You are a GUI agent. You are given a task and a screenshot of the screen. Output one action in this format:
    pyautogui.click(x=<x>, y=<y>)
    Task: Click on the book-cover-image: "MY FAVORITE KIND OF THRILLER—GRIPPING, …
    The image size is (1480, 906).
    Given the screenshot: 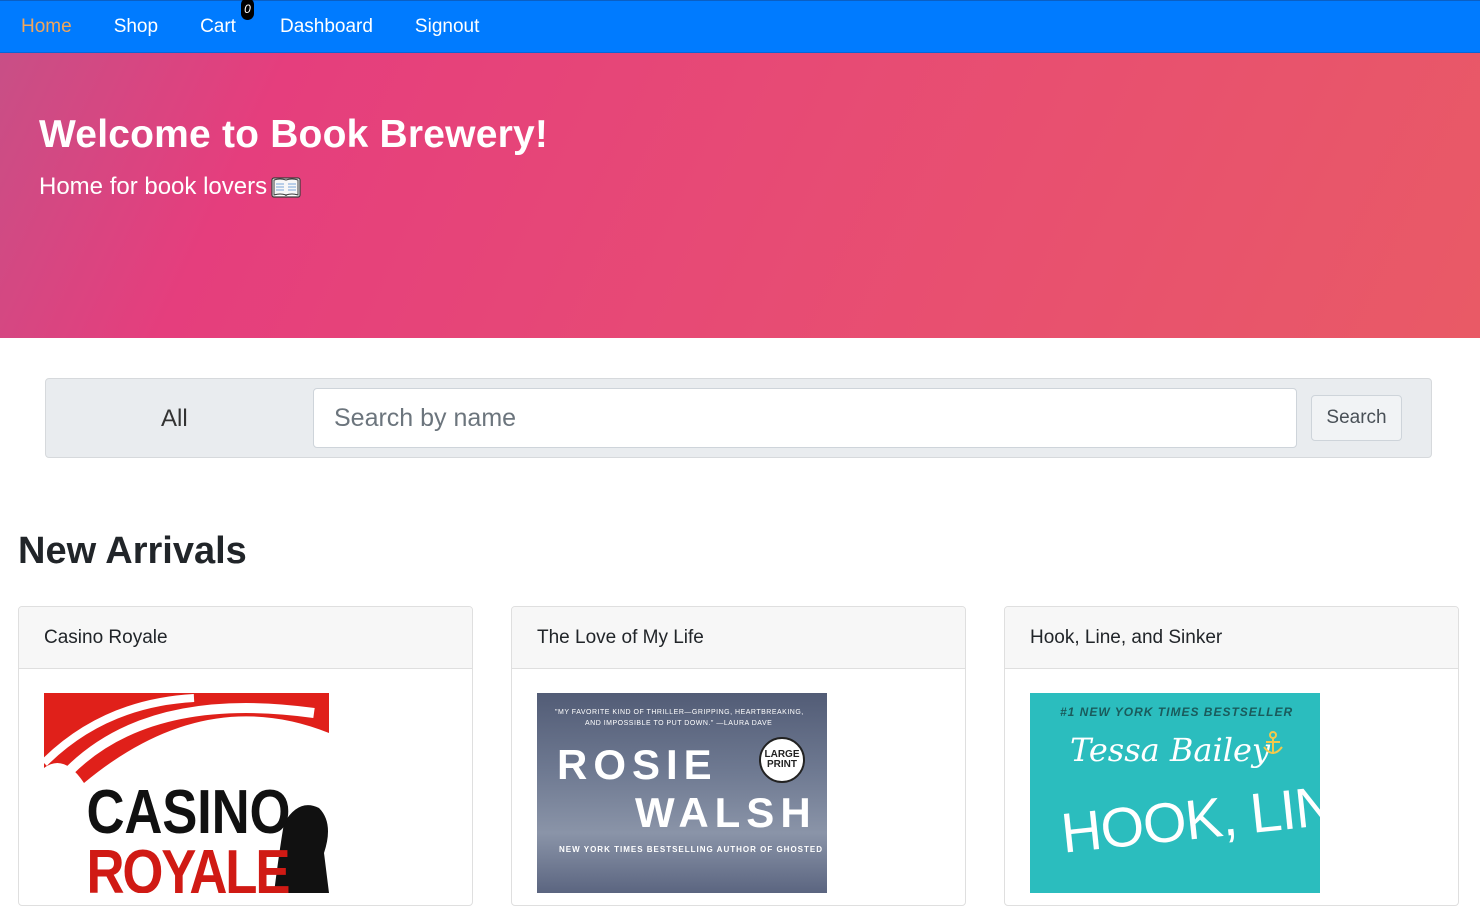 What is the action you would take?
    pyautogui.click(x=682, y=793)
    